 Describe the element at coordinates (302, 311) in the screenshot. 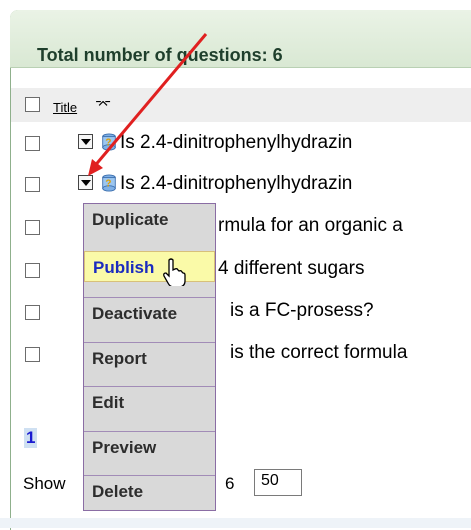

I see `question-title: is a FC-prosess?` at that location.